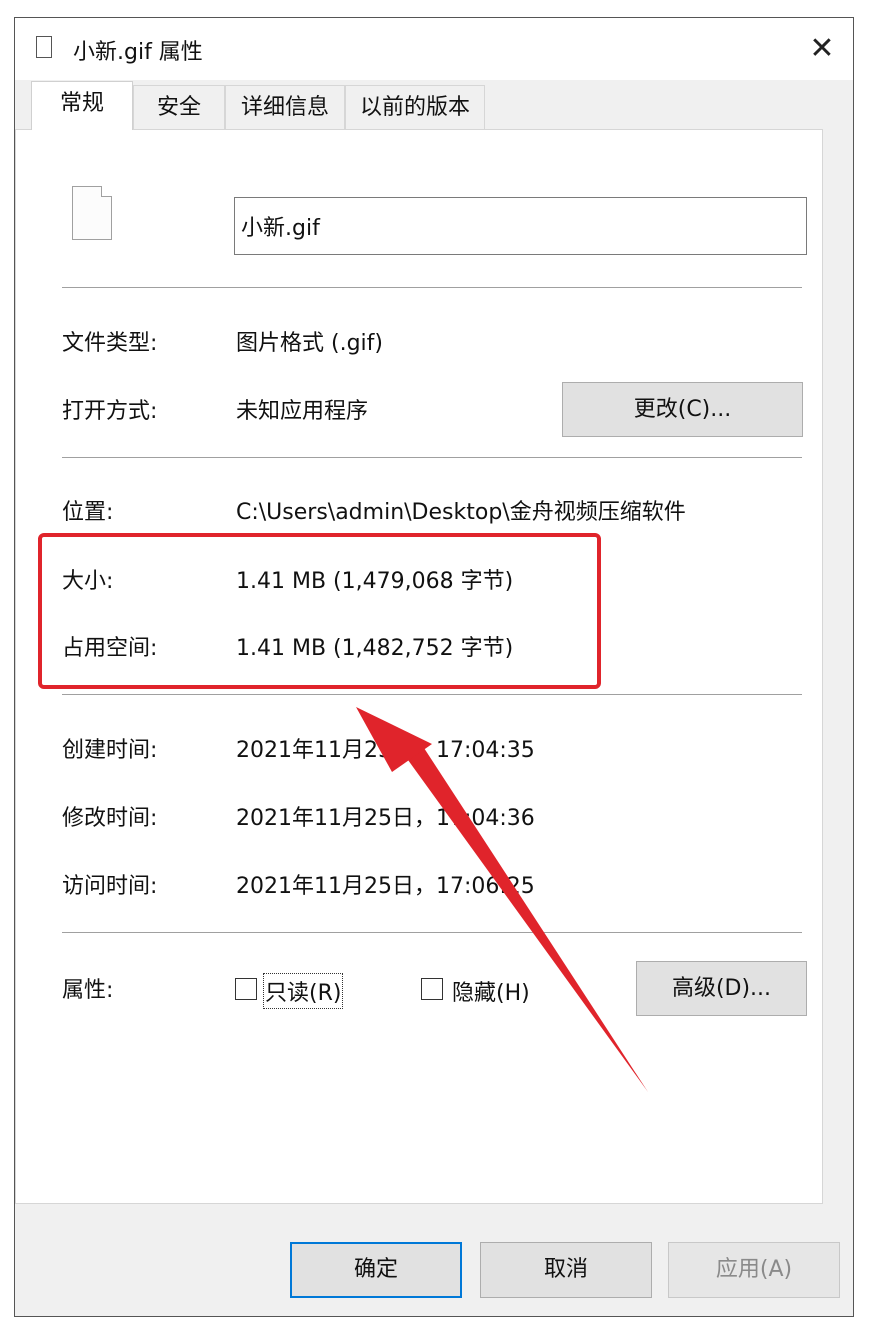 This screenshot has height=1334, width=870. What do you see at coordinates (82, 105) in the screenshot?
I see `tab-general: 常规` at bounding box center [82, 105].